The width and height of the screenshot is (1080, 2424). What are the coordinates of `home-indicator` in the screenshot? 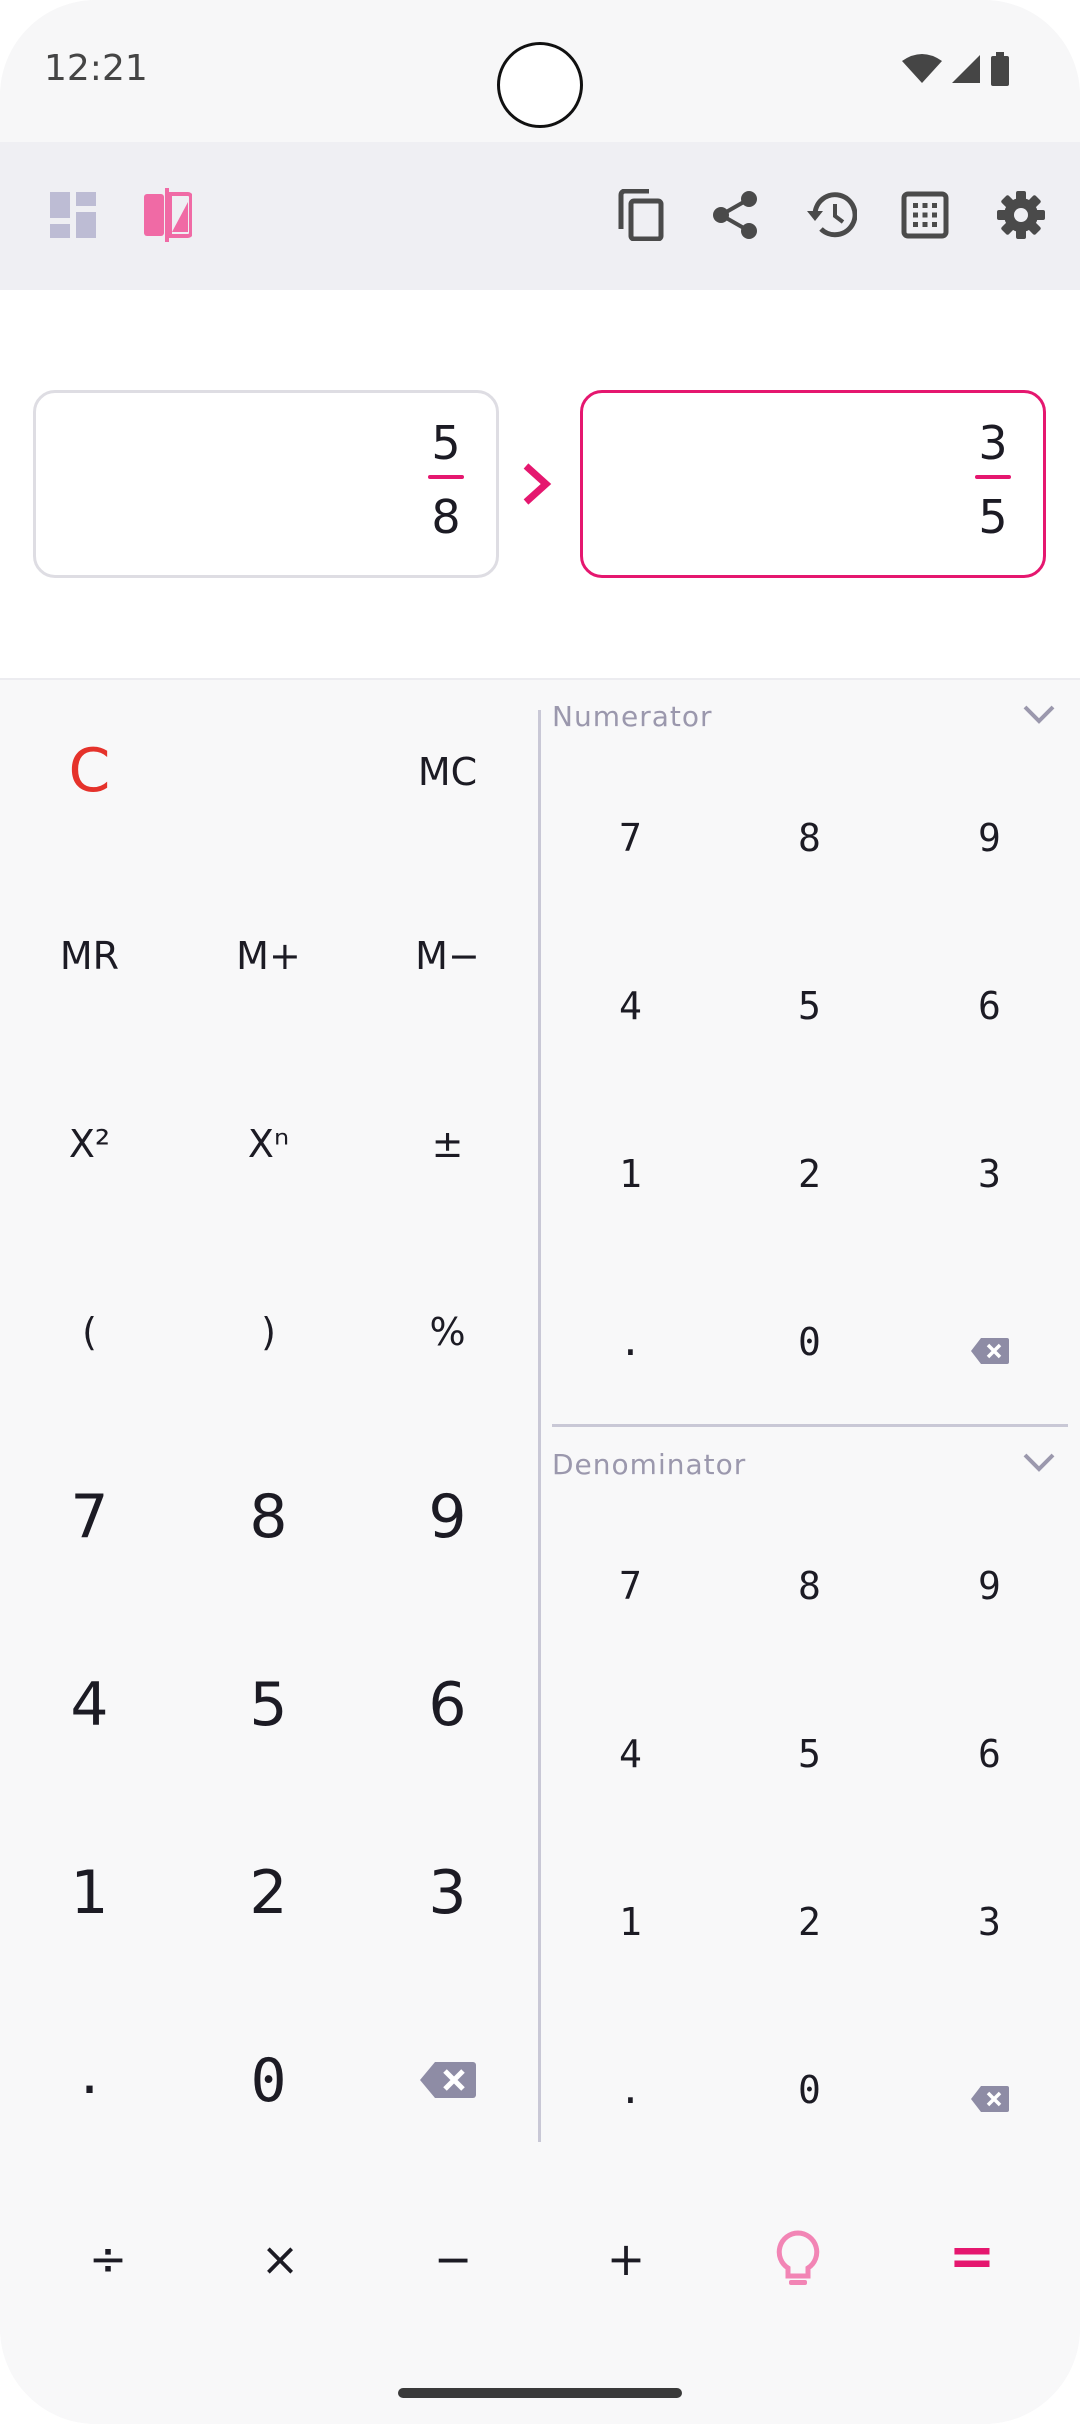 It's located at (540, 2393).